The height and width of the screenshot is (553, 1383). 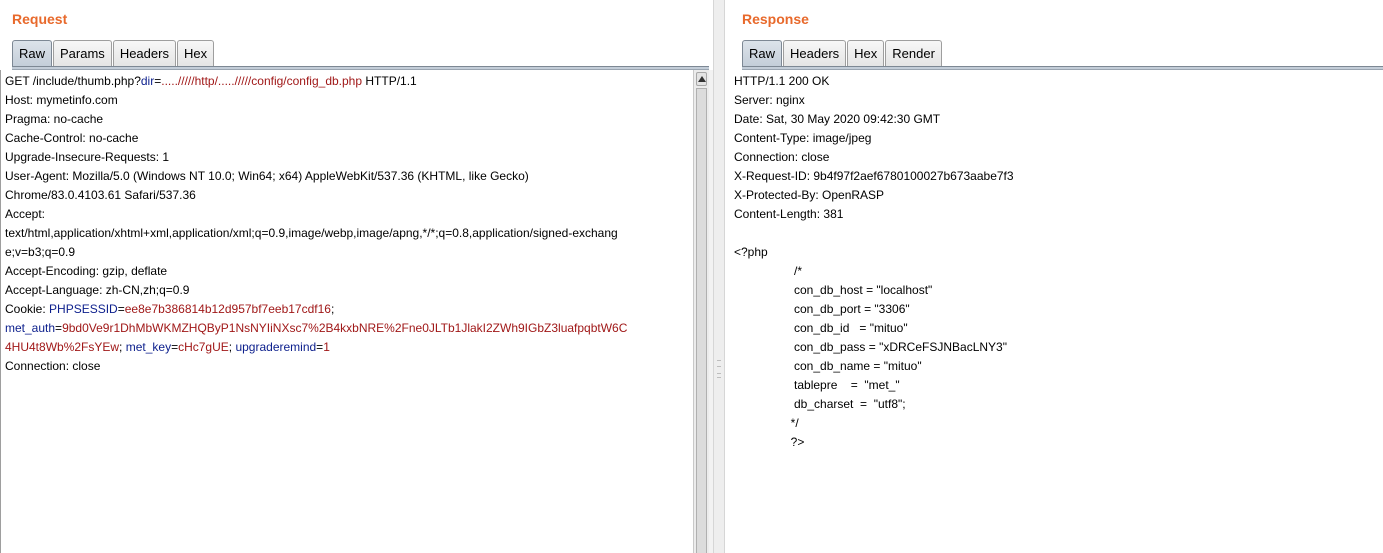 What do you see at coordinates (866, 53) in the screenshot?
I see `tab-response-hex: Hex` at bounding box center [866, 53].